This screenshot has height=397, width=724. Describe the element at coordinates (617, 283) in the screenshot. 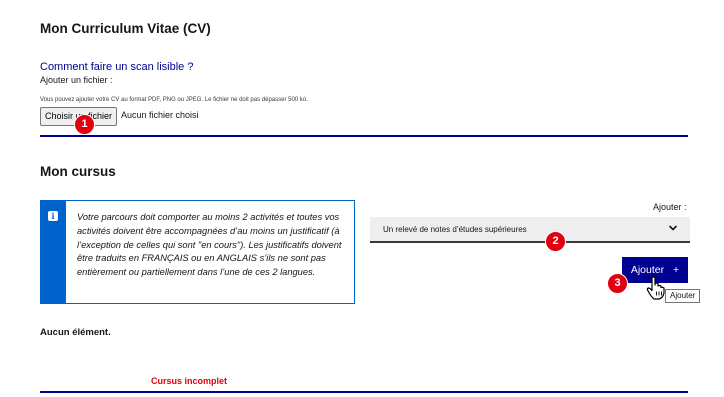

I see `marker-badge-3: 3` at that location.